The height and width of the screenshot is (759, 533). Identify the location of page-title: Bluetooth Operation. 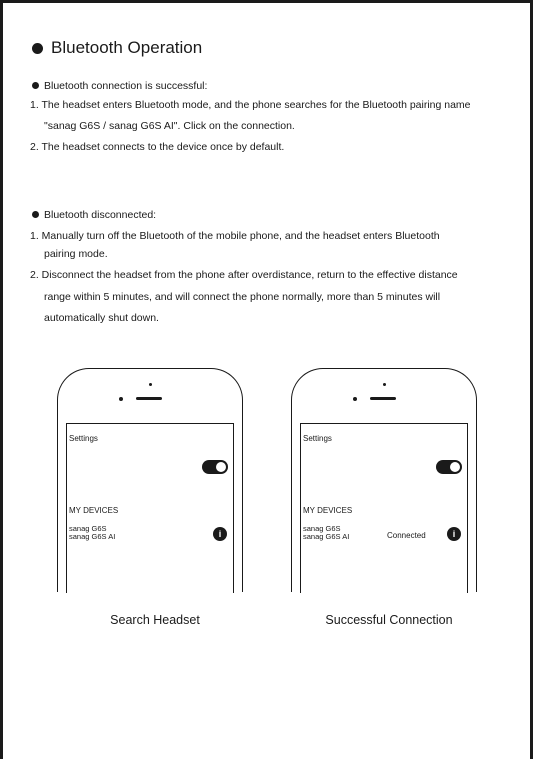
(117, 48).